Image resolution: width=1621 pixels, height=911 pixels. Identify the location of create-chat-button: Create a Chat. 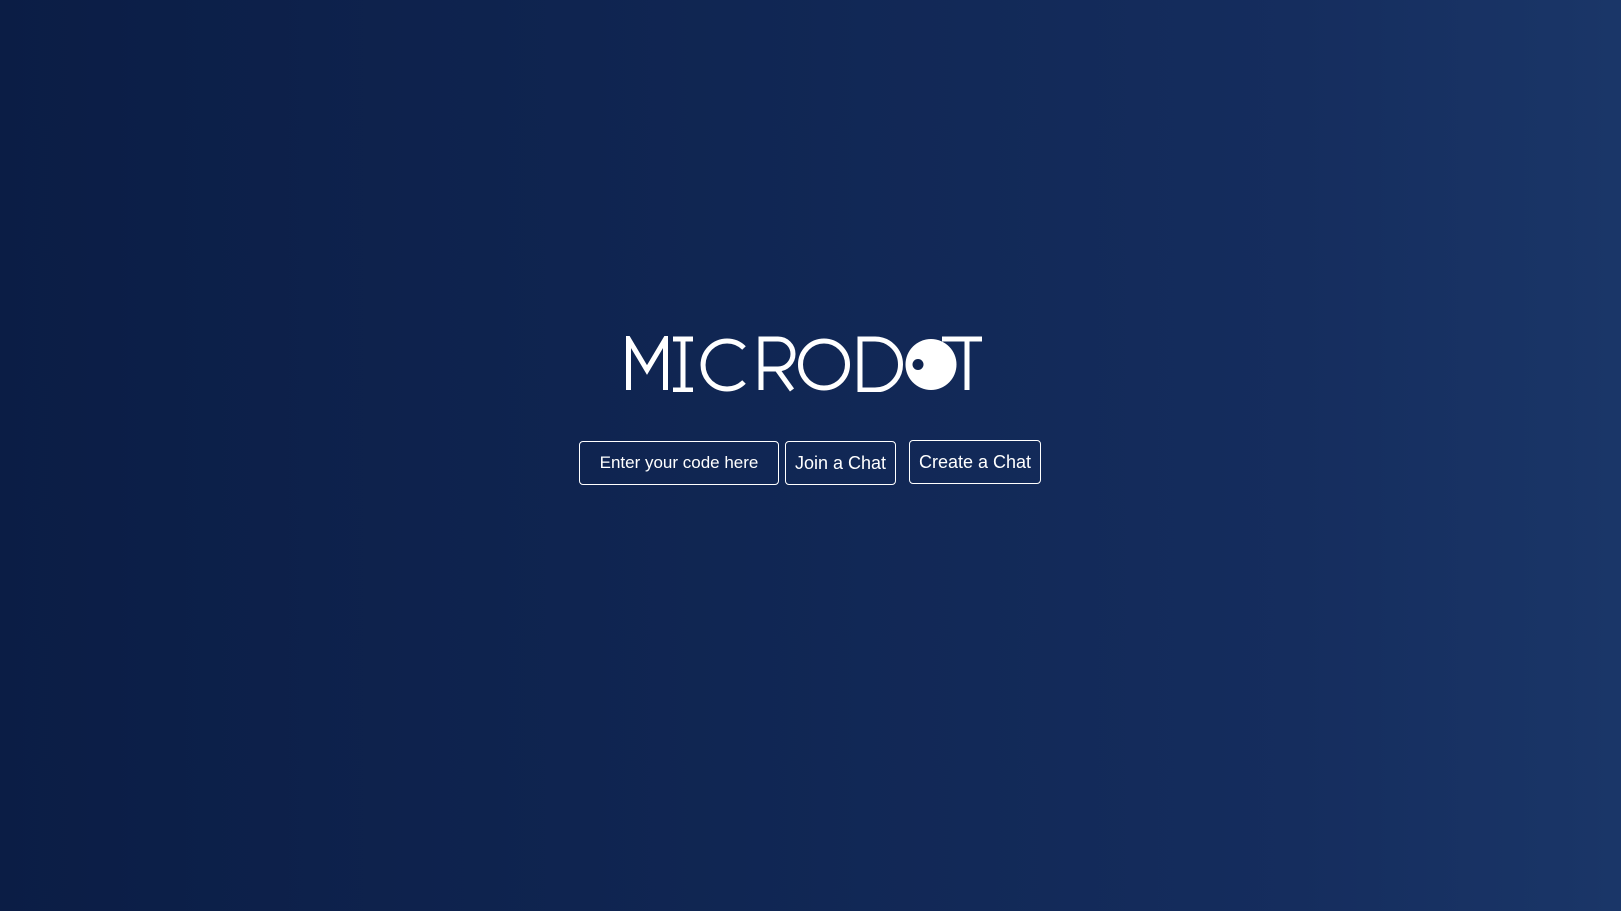
(975, 462).